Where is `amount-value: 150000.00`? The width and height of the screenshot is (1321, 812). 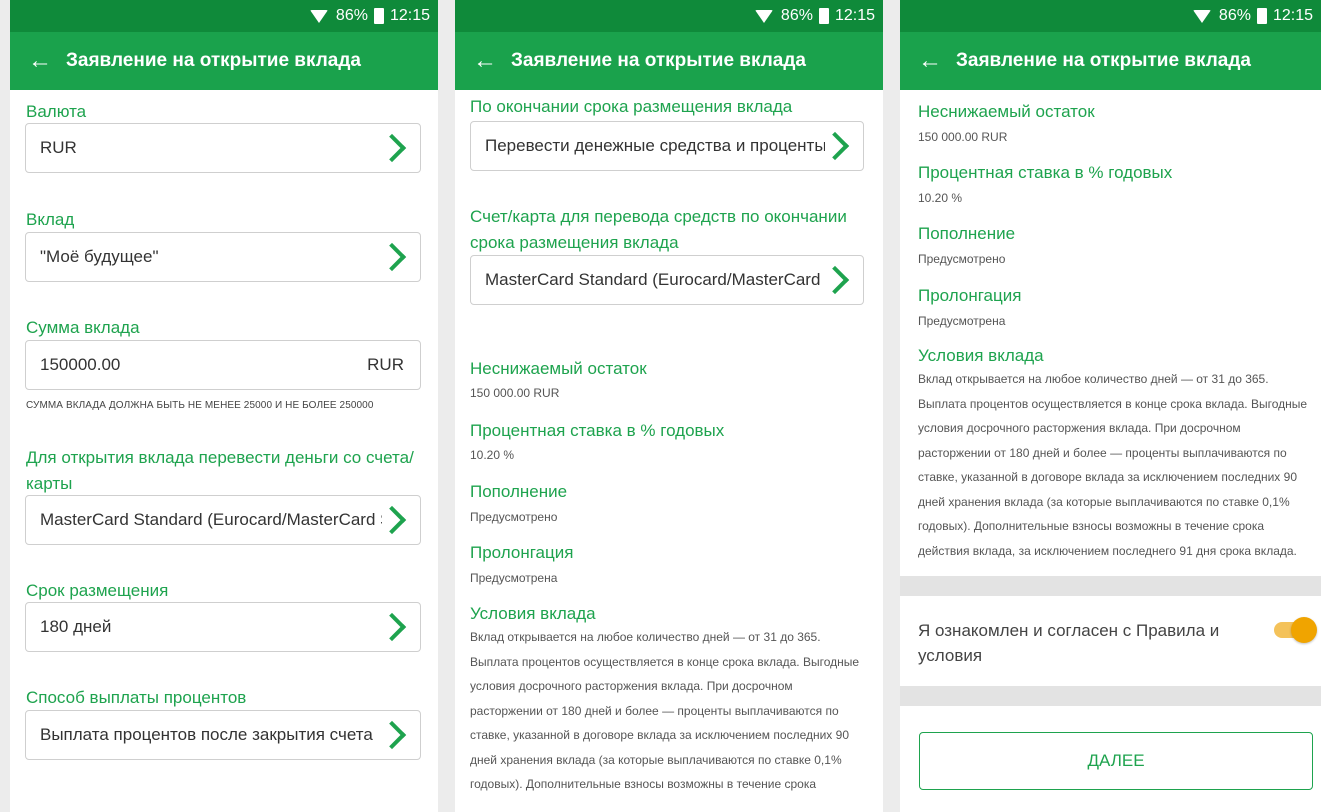 amount-value: 150000.00 is located at coordinates (80, 364).